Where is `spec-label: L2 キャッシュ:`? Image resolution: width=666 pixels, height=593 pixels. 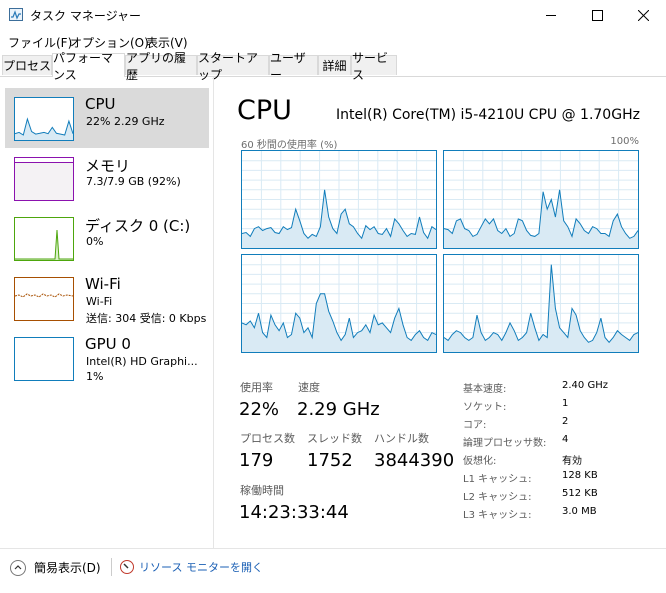 spec-label: L2 キャッシュ: is located at coordinates (497, 497).